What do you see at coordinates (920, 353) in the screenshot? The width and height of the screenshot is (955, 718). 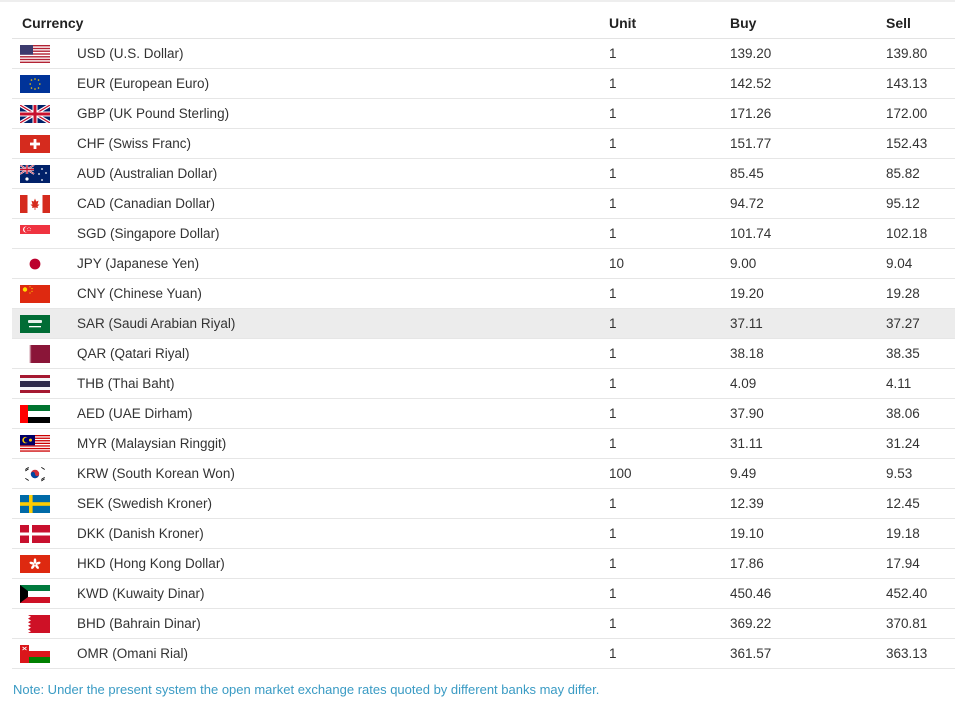 I see `sell-rate-cell: 38.35` at bounding box center [920, 353].